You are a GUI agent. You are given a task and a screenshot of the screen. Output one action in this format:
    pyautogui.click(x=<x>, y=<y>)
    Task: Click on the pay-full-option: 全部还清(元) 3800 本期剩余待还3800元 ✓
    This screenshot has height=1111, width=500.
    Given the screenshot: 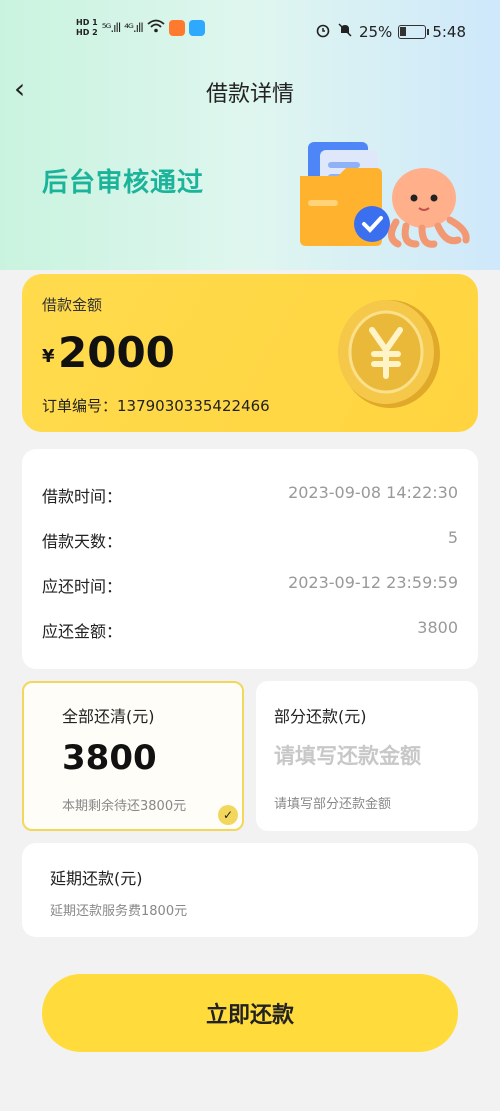 What is the action you would take?
    pyautogui.click(x=133, y=756)
    